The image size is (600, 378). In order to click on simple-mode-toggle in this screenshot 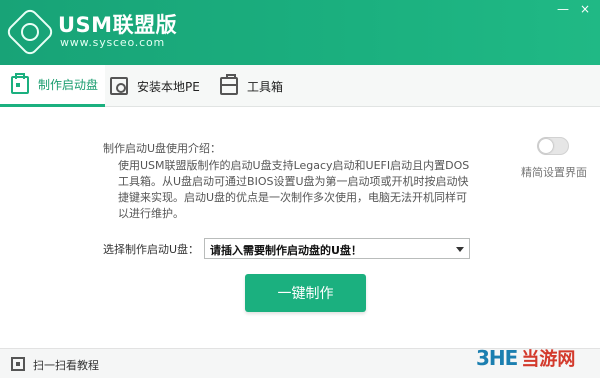, I will do `click(553, 146)`.